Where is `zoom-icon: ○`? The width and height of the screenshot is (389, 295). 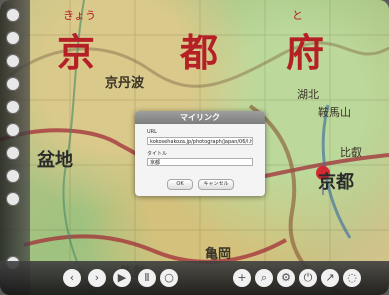
zoom-icon: ○ is located at coordinates (169, 278).